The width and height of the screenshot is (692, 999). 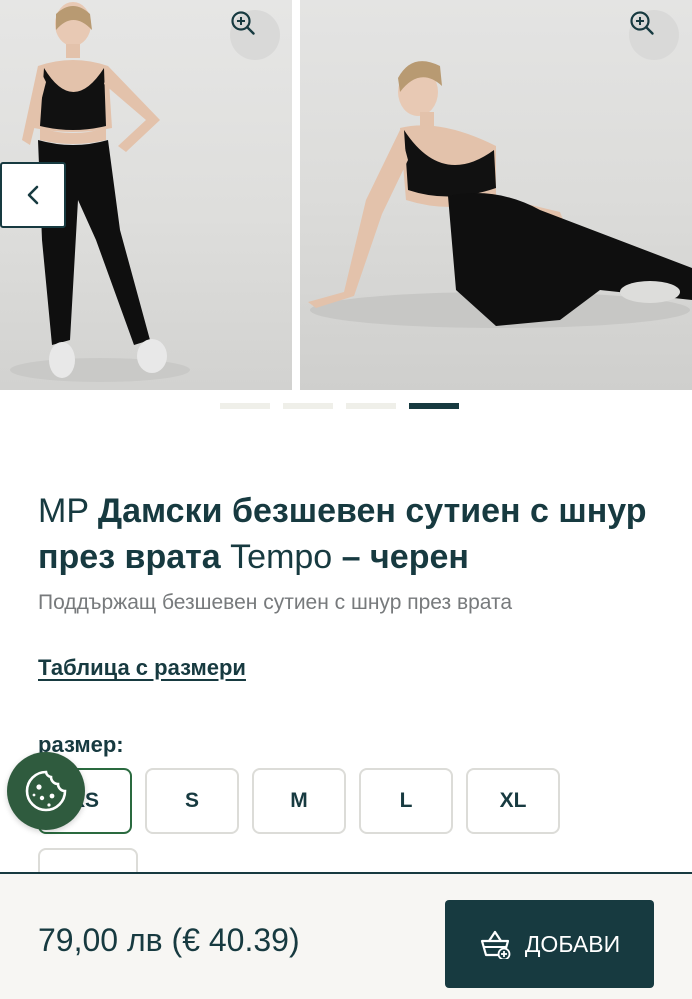 I want to click on product-brand: MP, so click(x=63, y=511).